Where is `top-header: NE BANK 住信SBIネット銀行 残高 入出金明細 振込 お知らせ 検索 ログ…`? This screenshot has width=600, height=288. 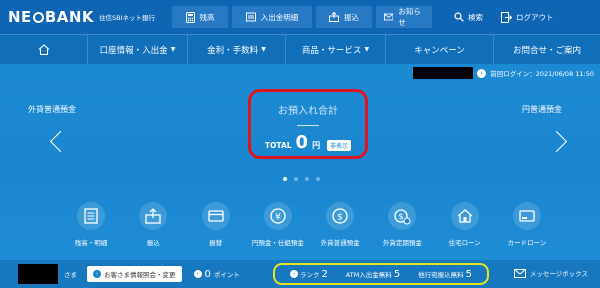 top-header: NE BANK 住信SBIネット銀行 残高 入出金明細 振込 お知らせ 検索 ログ… is located at coordinates (300, 17).